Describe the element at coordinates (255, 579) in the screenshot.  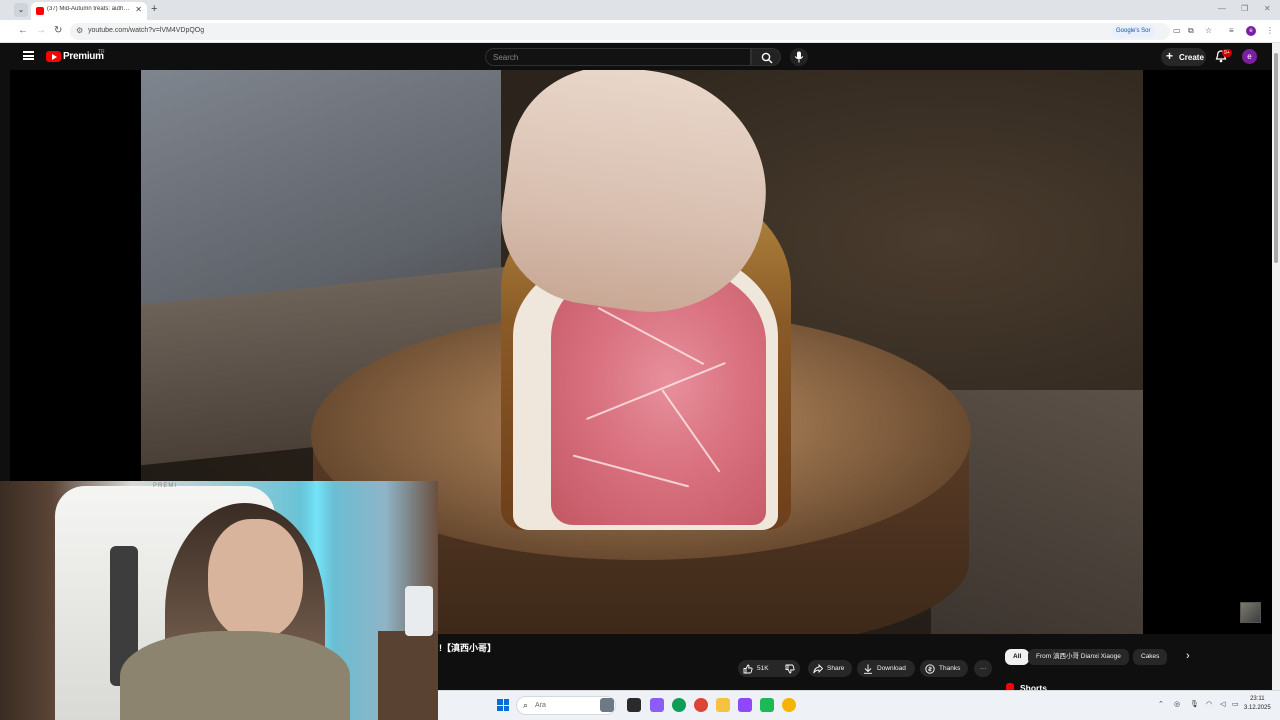
I see `webcam-person-face` at that location.